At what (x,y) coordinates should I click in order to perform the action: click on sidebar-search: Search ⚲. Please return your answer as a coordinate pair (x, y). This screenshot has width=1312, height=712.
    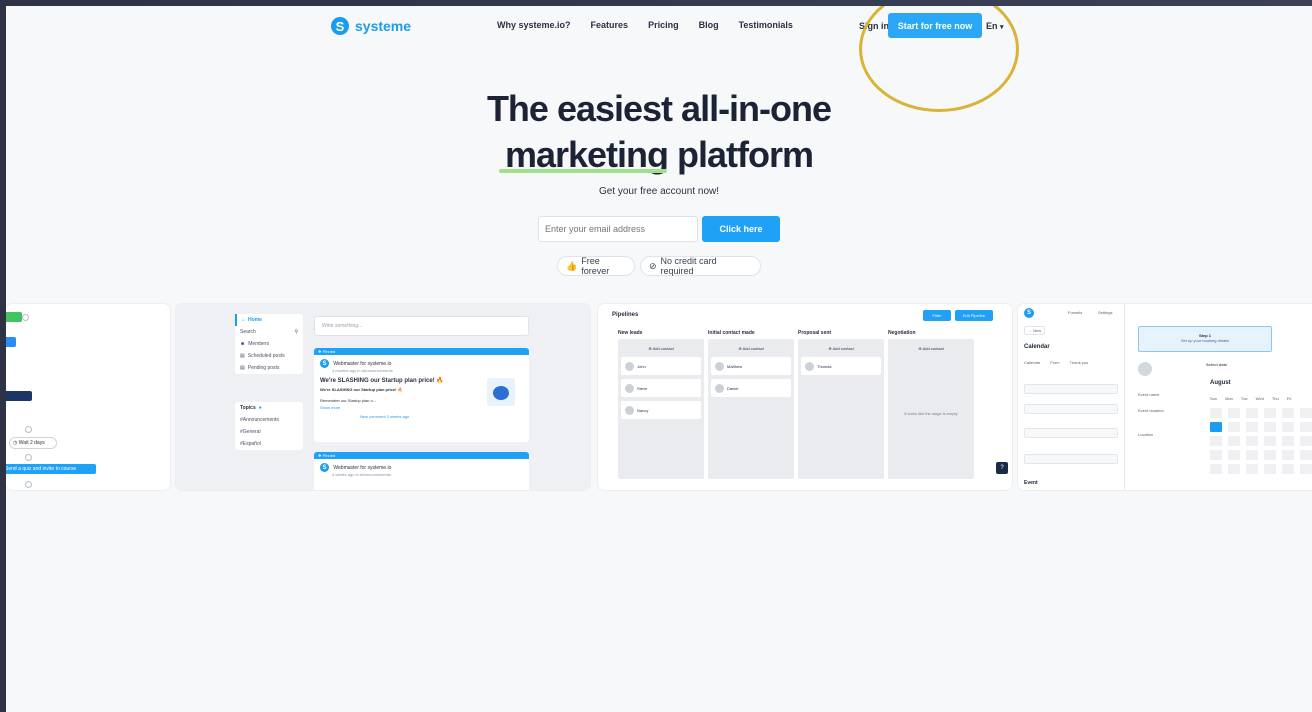
    Looking at the image, I should click on (269, 332).